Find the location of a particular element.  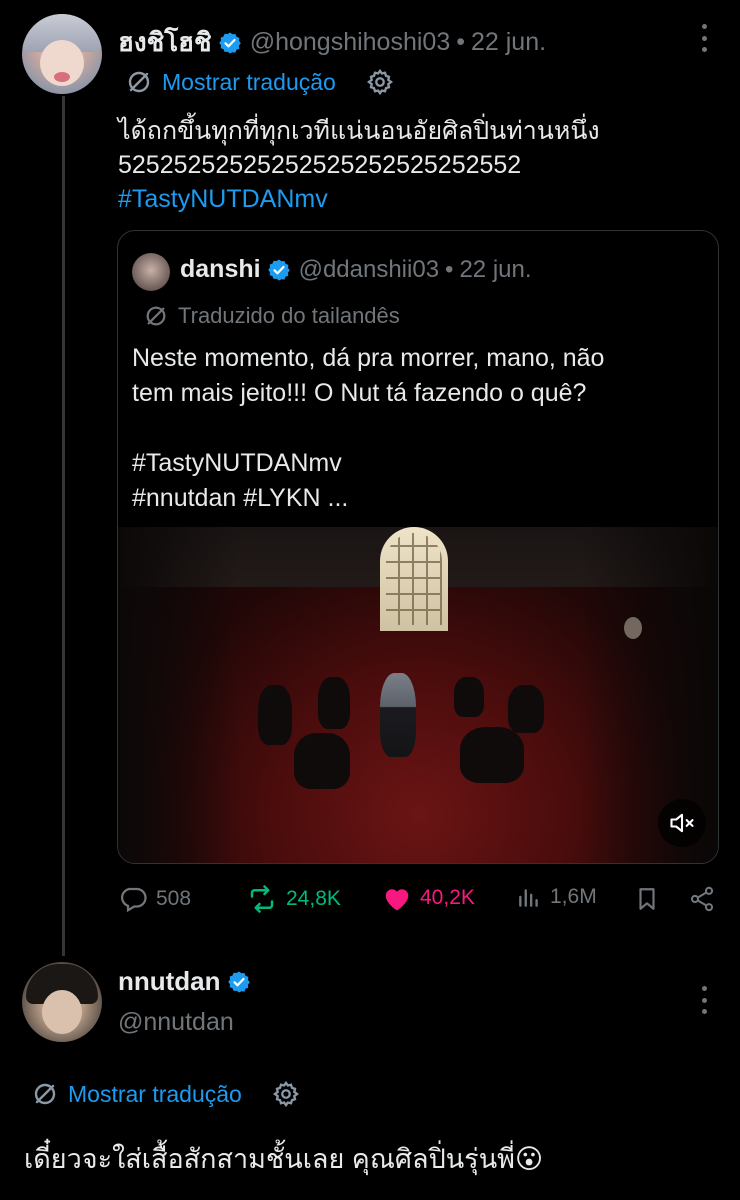

tweet-header: ฮงชิโฮชิ @hongshihoshi03 • 22 jun. is located at coordinates (332, 42).